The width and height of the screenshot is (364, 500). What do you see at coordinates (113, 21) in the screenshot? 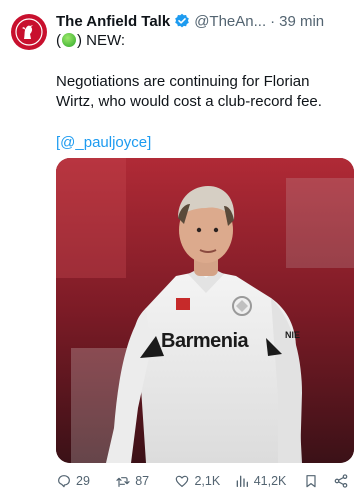
I see `author-name: The Anfield Talk` at bounding box center [113, 21].